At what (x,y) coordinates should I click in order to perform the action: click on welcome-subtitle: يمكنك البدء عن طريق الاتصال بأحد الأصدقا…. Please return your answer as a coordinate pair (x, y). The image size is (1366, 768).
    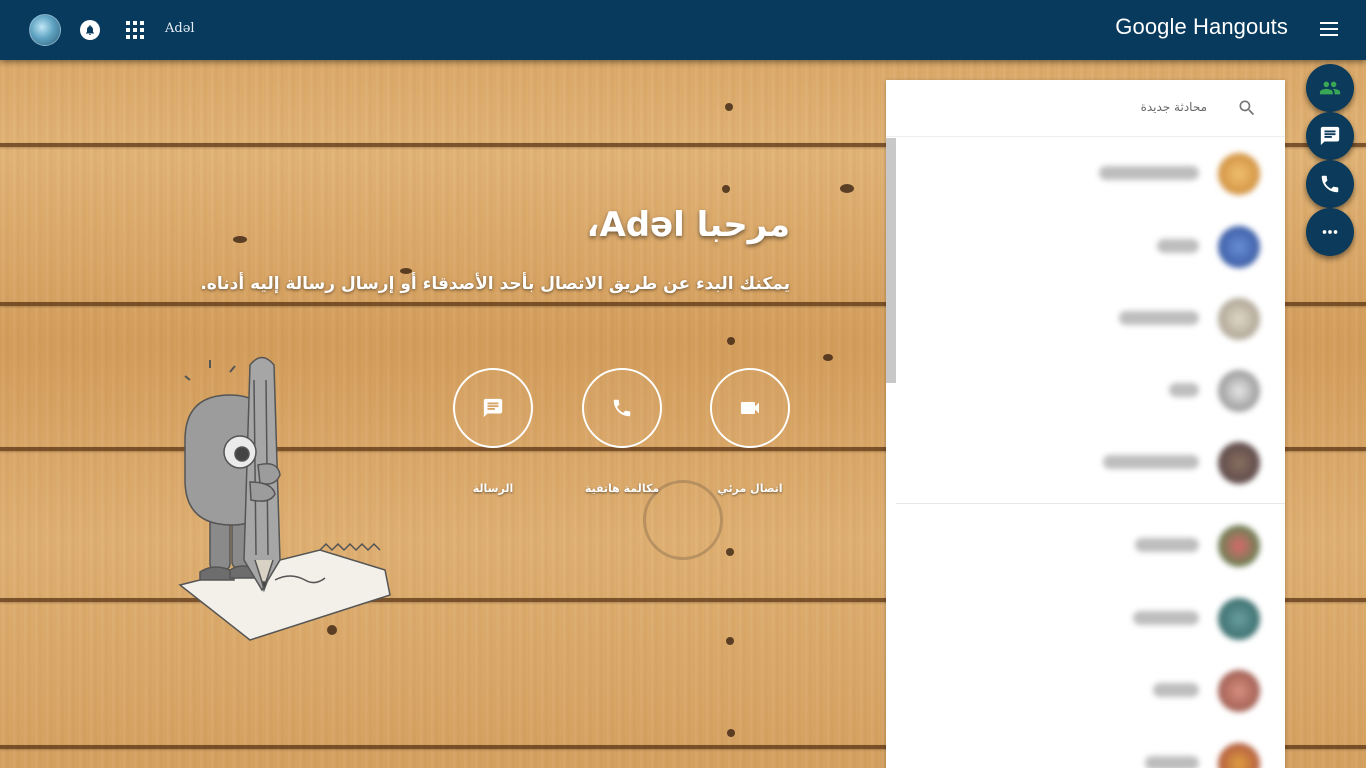
    Looking at the image, I should click on (495, 284).